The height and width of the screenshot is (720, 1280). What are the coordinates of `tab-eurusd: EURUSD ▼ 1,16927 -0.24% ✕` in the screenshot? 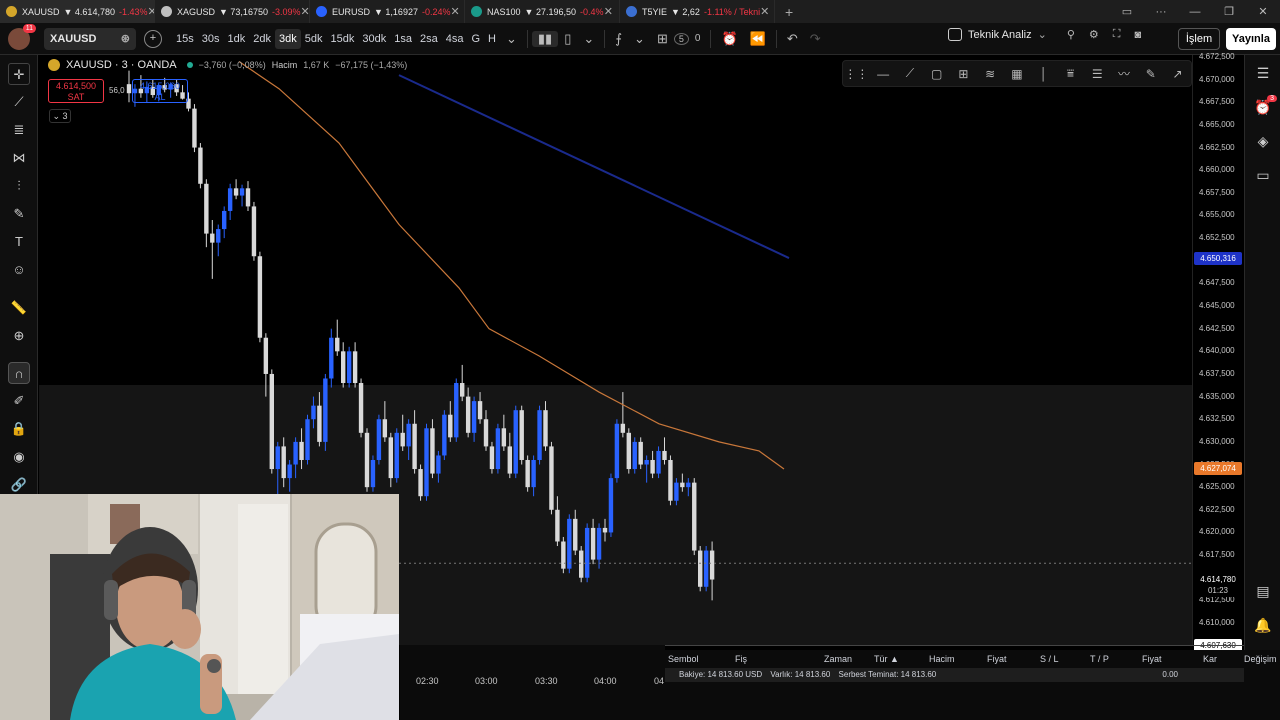 It's located at (387, 11).